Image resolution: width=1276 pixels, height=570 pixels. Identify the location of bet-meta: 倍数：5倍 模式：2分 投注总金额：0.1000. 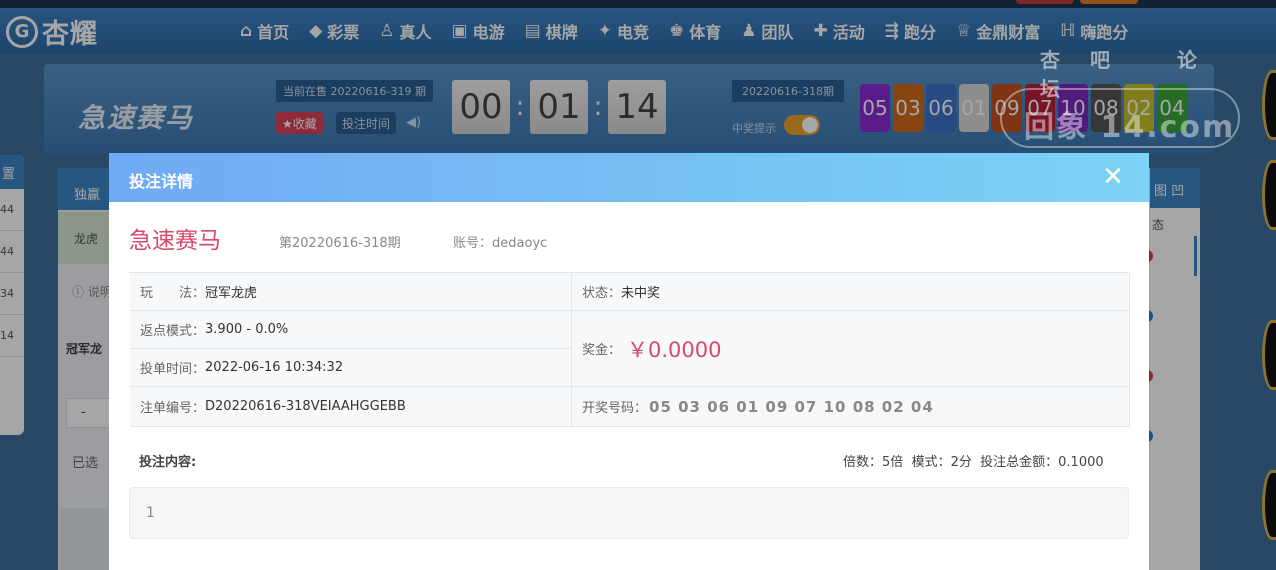
(973, 460).